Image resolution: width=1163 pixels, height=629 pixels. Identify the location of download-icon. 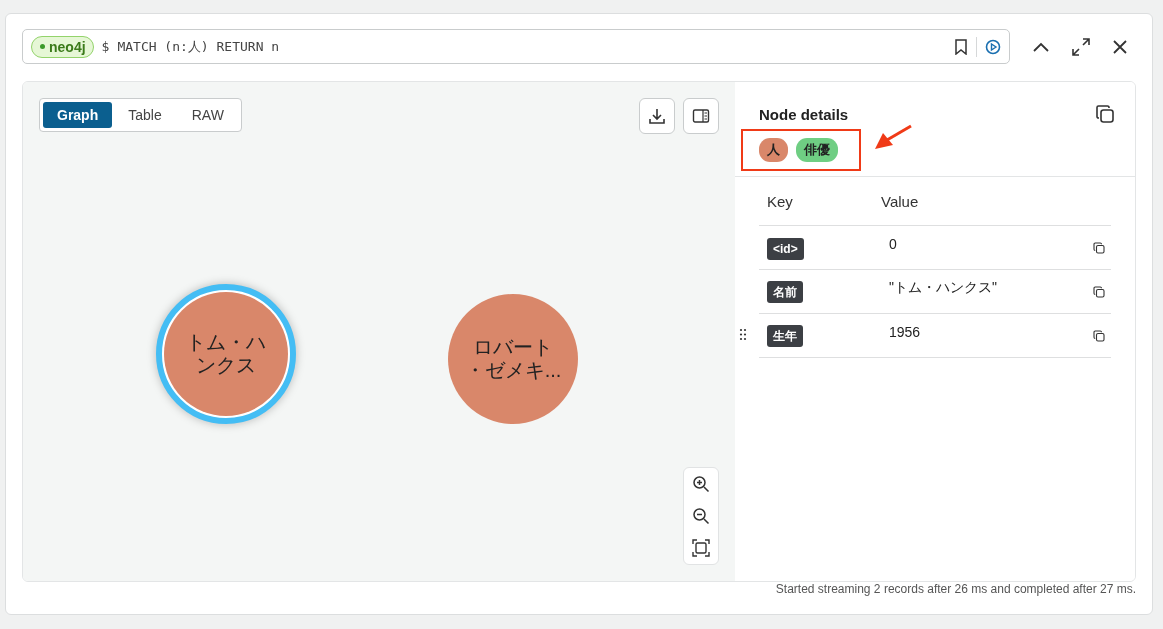
(657, 116).